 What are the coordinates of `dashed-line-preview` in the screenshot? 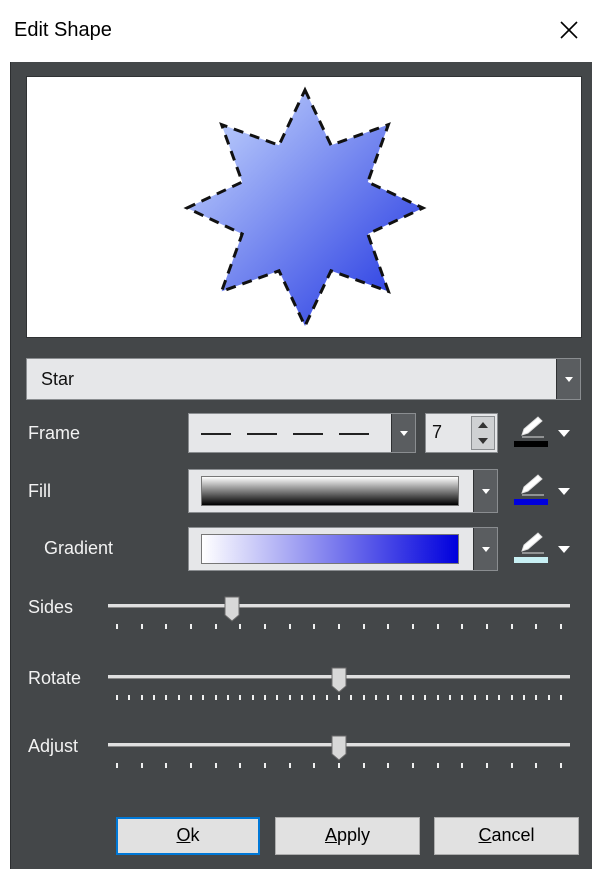 It's located at (289, 434).